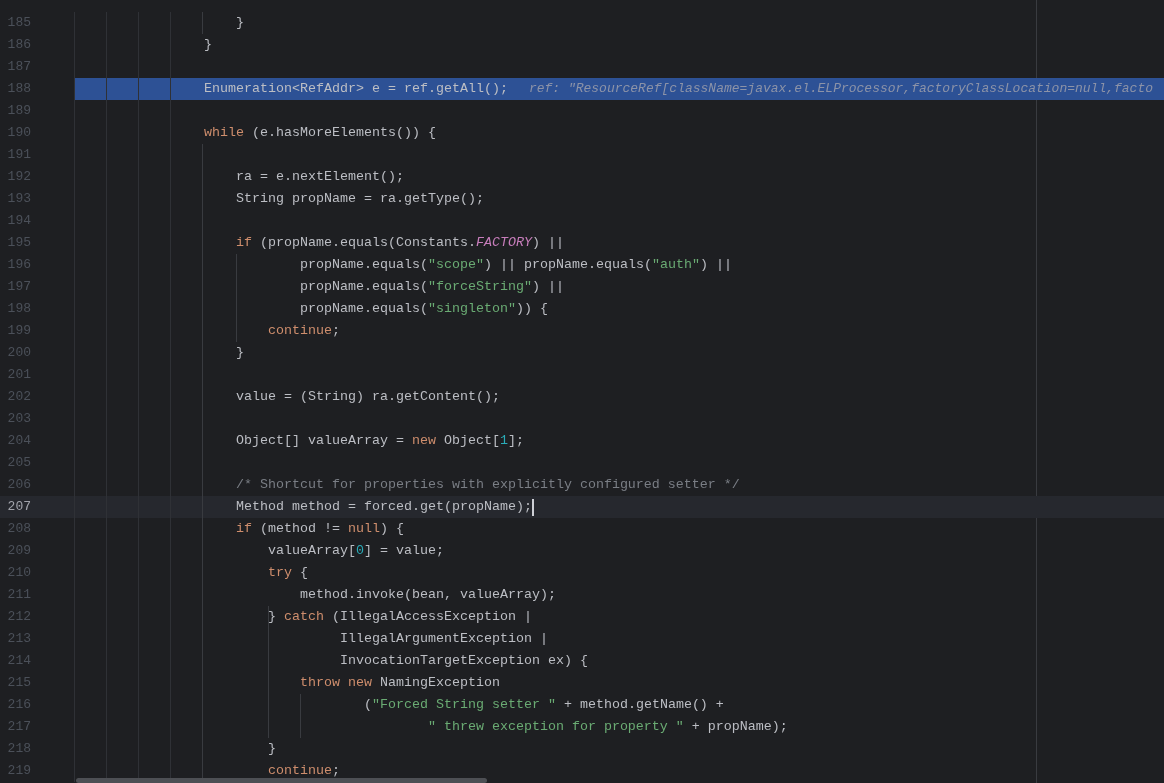 The width and height of the screenshot is (1164, 783). I want to click on code-line: while (e.hasMoreElements()) {, so click(319, 133).